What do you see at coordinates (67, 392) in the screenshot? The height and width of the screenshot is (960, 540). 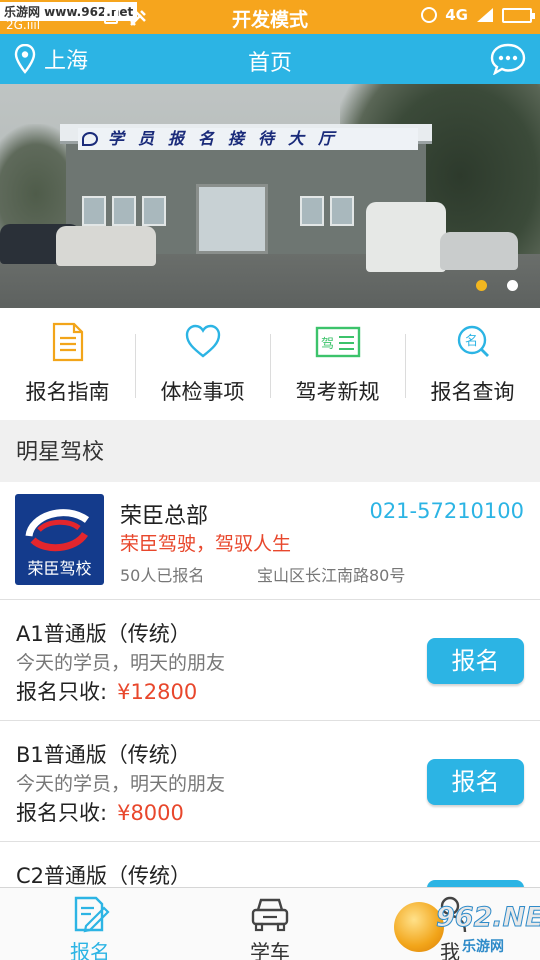 I see `quick-item-label: 报名指南` at bounding box center [67, 392].